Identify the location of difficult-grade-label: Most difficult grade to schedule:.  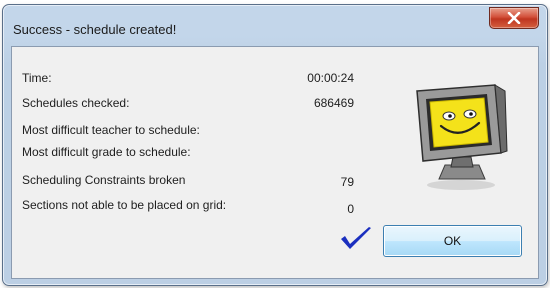
(106, 152).